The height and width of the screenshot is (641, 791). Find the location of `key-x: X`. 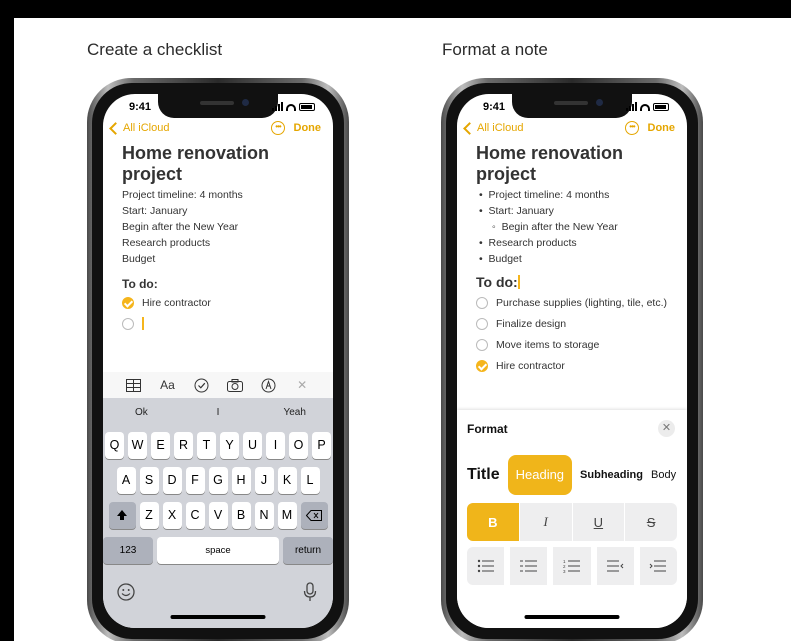

key-x: X is located at coordinates (172, 515).